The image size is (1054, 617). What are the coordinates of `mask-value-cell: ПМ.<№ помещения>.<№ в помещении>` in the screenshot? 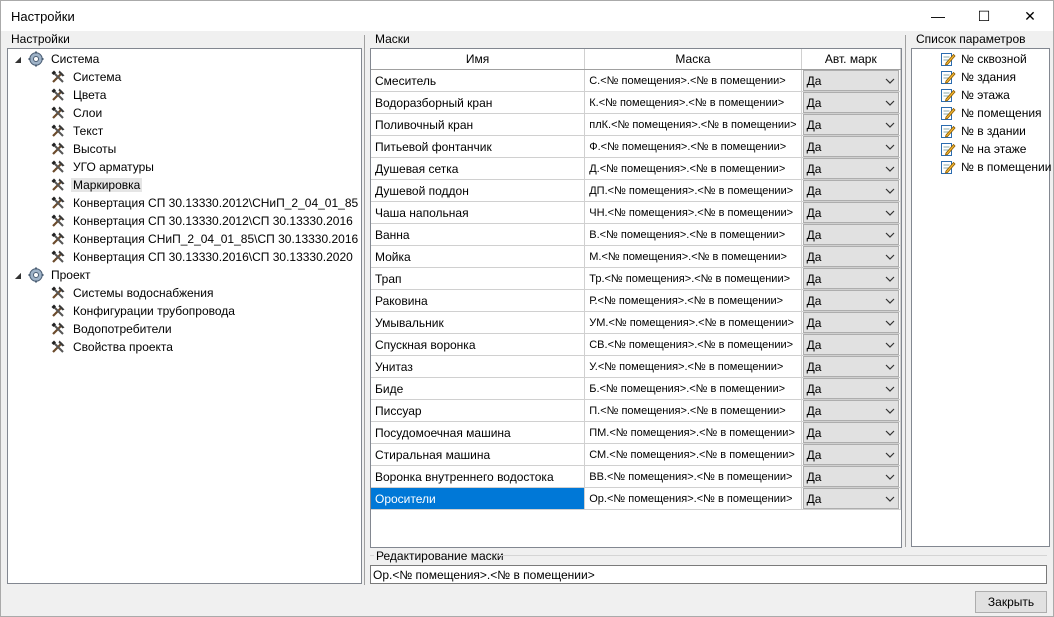 It's located at (693, 432).